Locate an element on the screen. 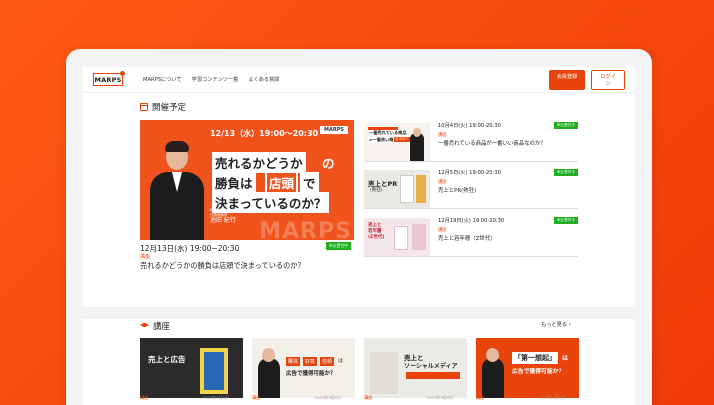  login-button: ログイン is located at coordinates (608, 79).